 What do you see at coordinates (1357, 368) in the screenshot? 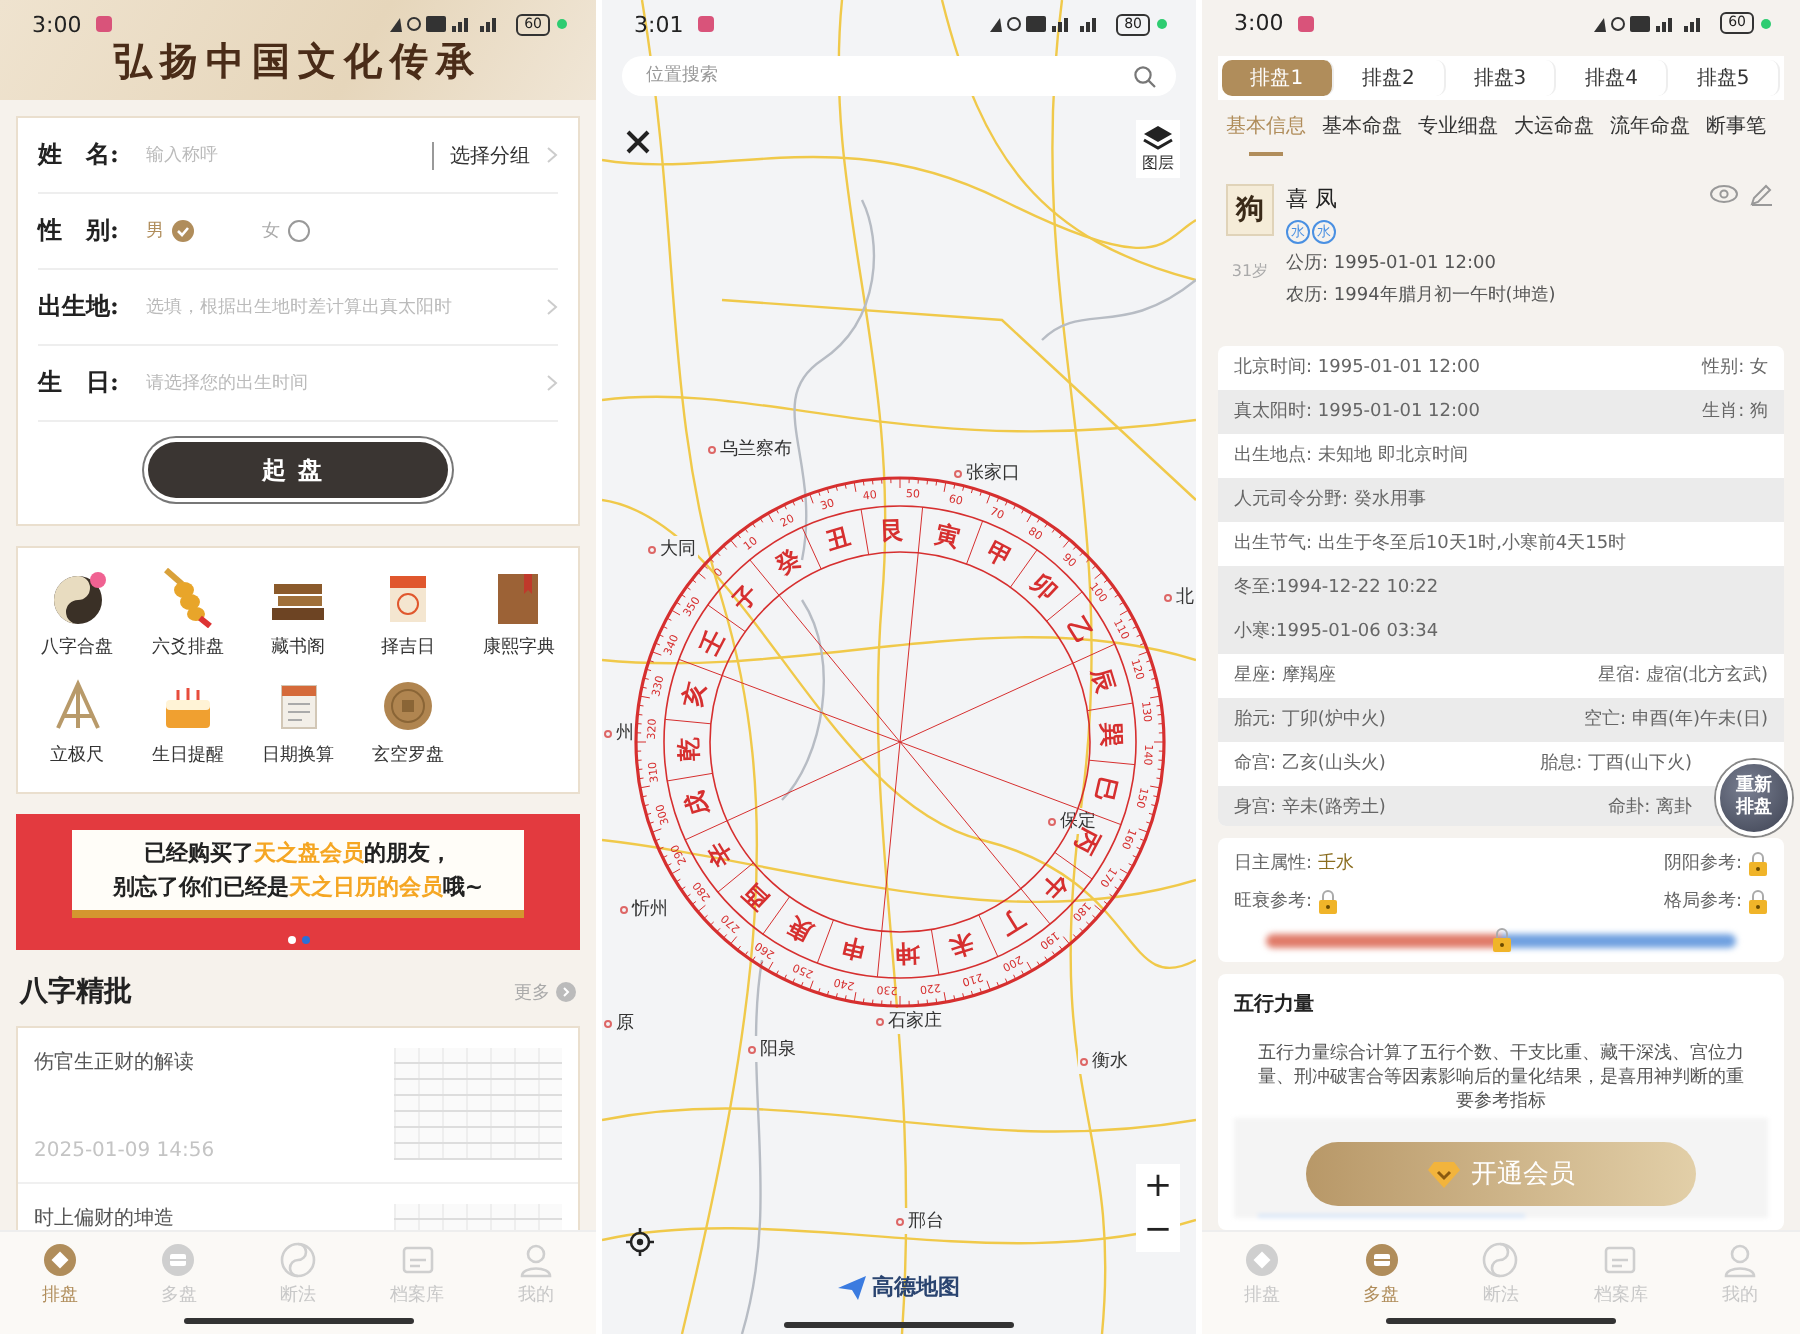
I see `info-text: 北京时间: 1995-01-01 12:00` at bounding box center [1357, 368].